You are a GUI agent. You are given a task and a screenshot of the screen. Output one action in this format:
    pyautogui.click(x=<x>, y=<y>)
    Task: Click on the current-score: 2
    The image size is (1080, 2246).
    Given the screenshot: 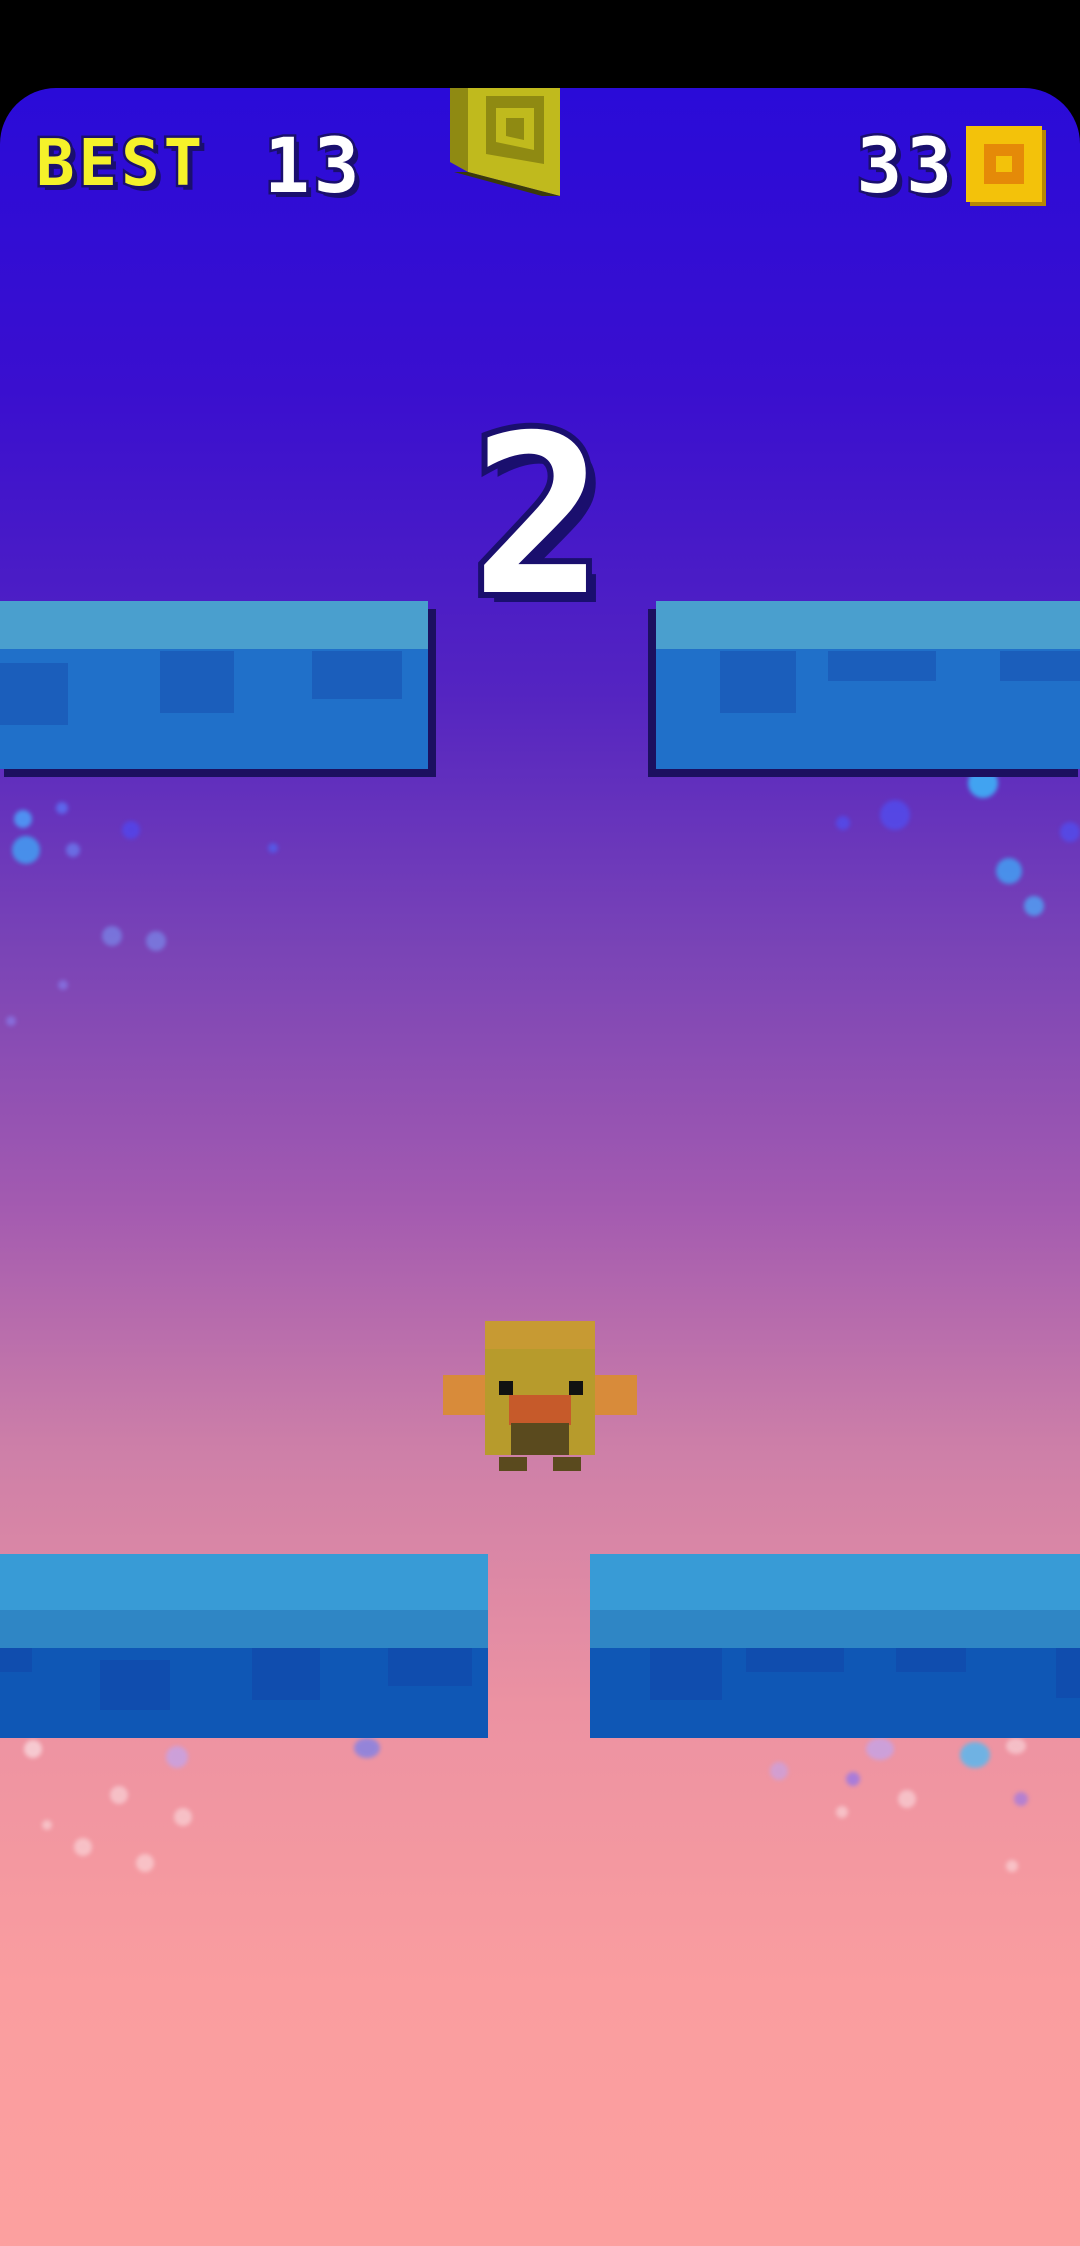 What is the action you would take?
    pyautogui.click(x=538, y=516)
    